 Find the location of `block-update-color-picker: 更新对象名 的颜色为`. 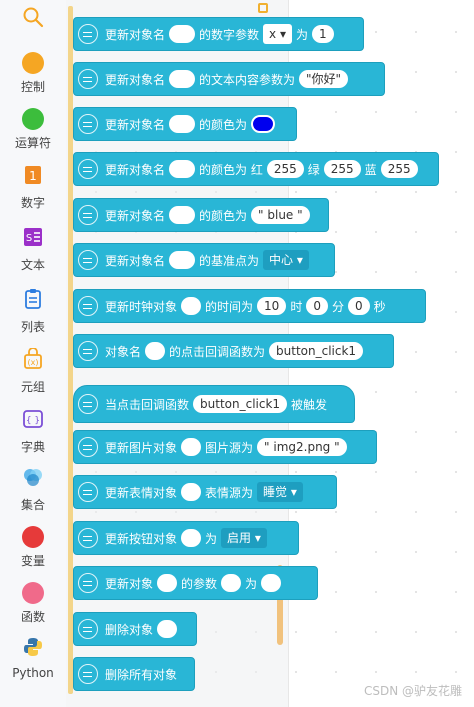

block-update-color-picker: 更新对象名 的颜色为 is located at coordinates (185, 124).